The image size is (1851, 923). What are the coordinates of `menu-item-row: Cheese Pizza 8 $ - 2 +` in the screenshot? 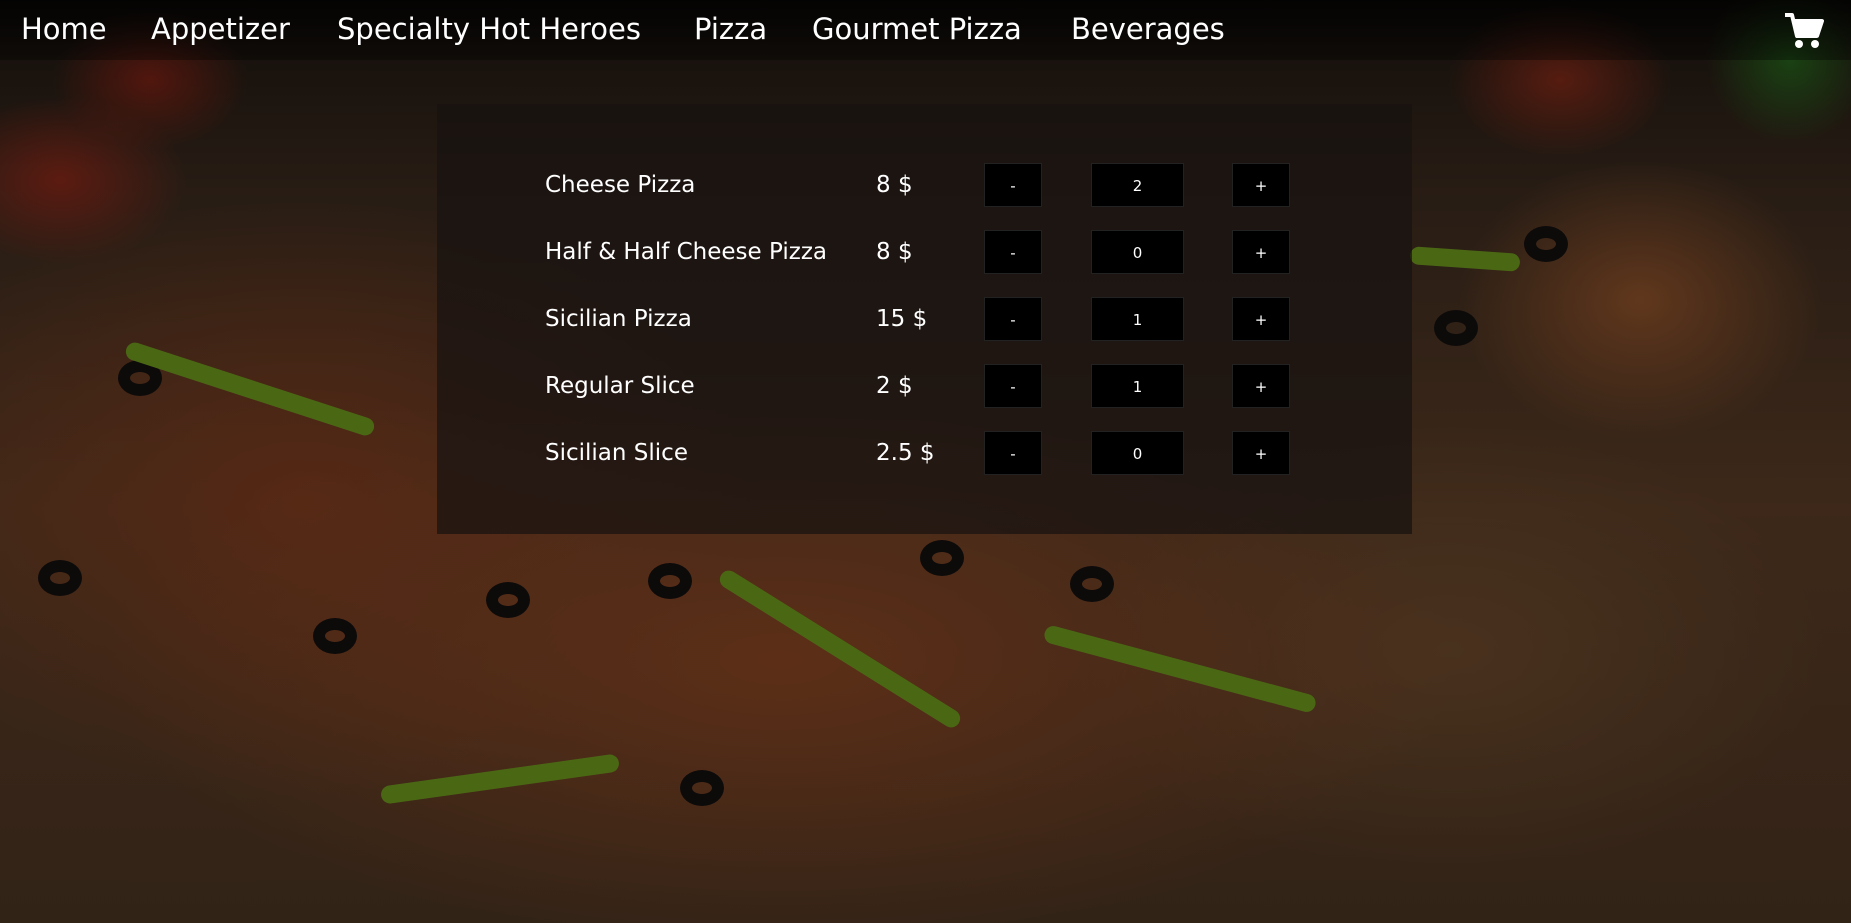 It's located at (924, 185).